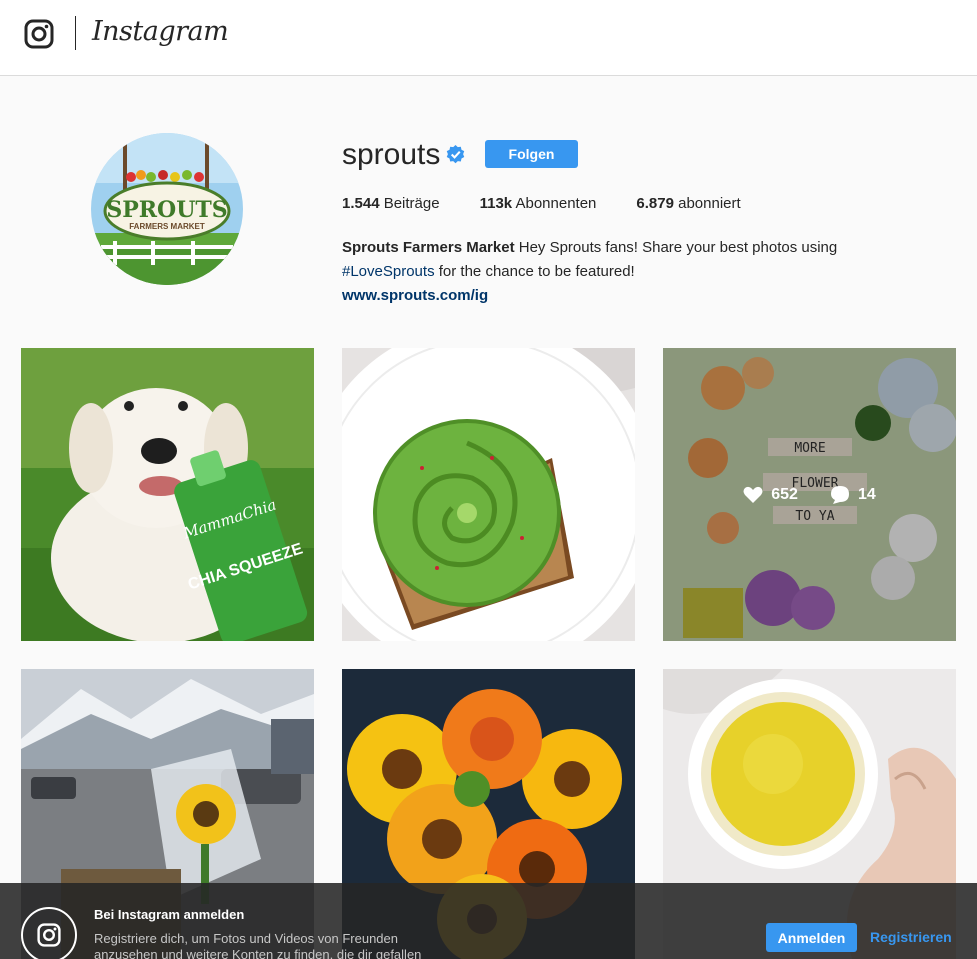 The width and height of the screenshot is (977, 959). Describe the element at coordinates (496, 203) in the screenshot. I see `stat-value: 113k` at that location.